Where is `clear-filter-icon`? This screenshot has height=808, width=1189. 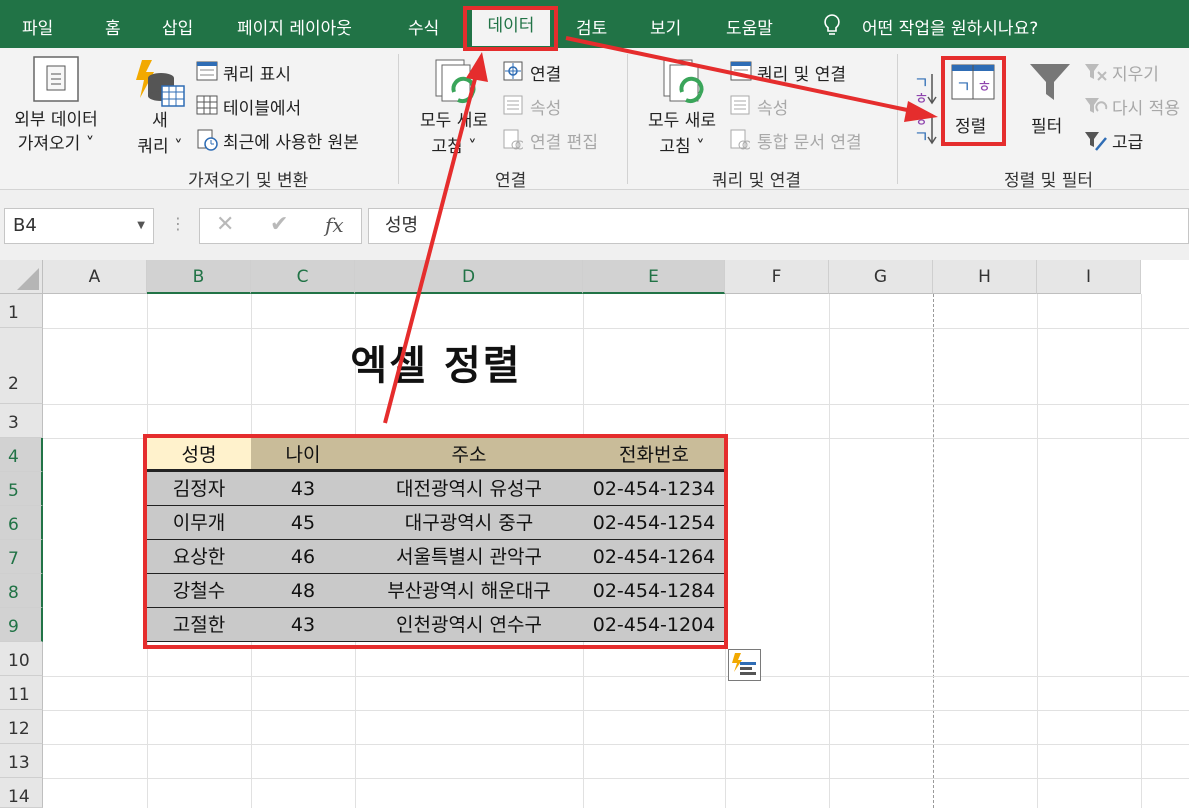
clear-filter-icon is located at coordinates (1096, 72).